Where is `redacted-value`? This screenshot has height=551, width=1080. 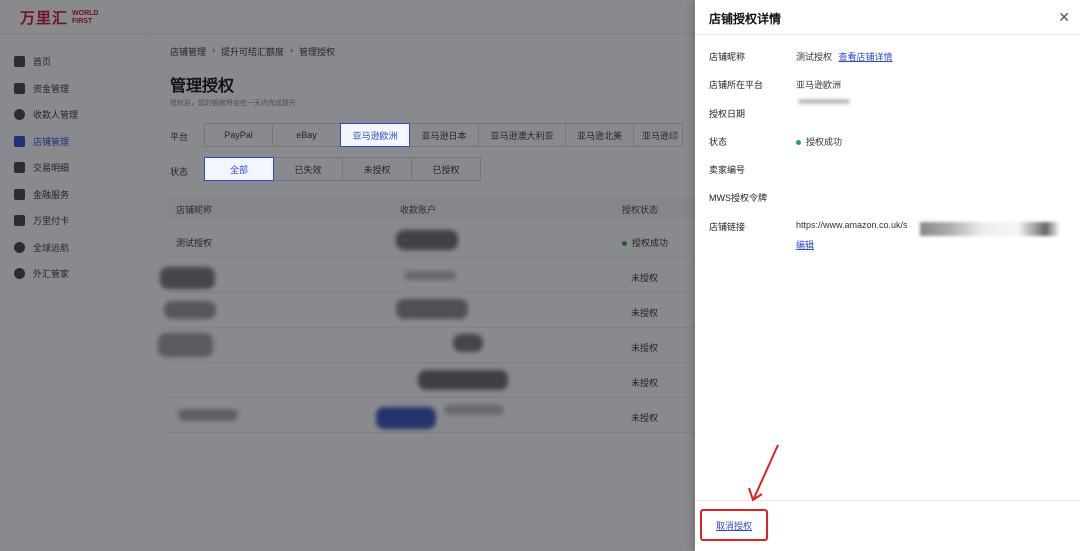
redacted-value is located at coordinates (824, 101).